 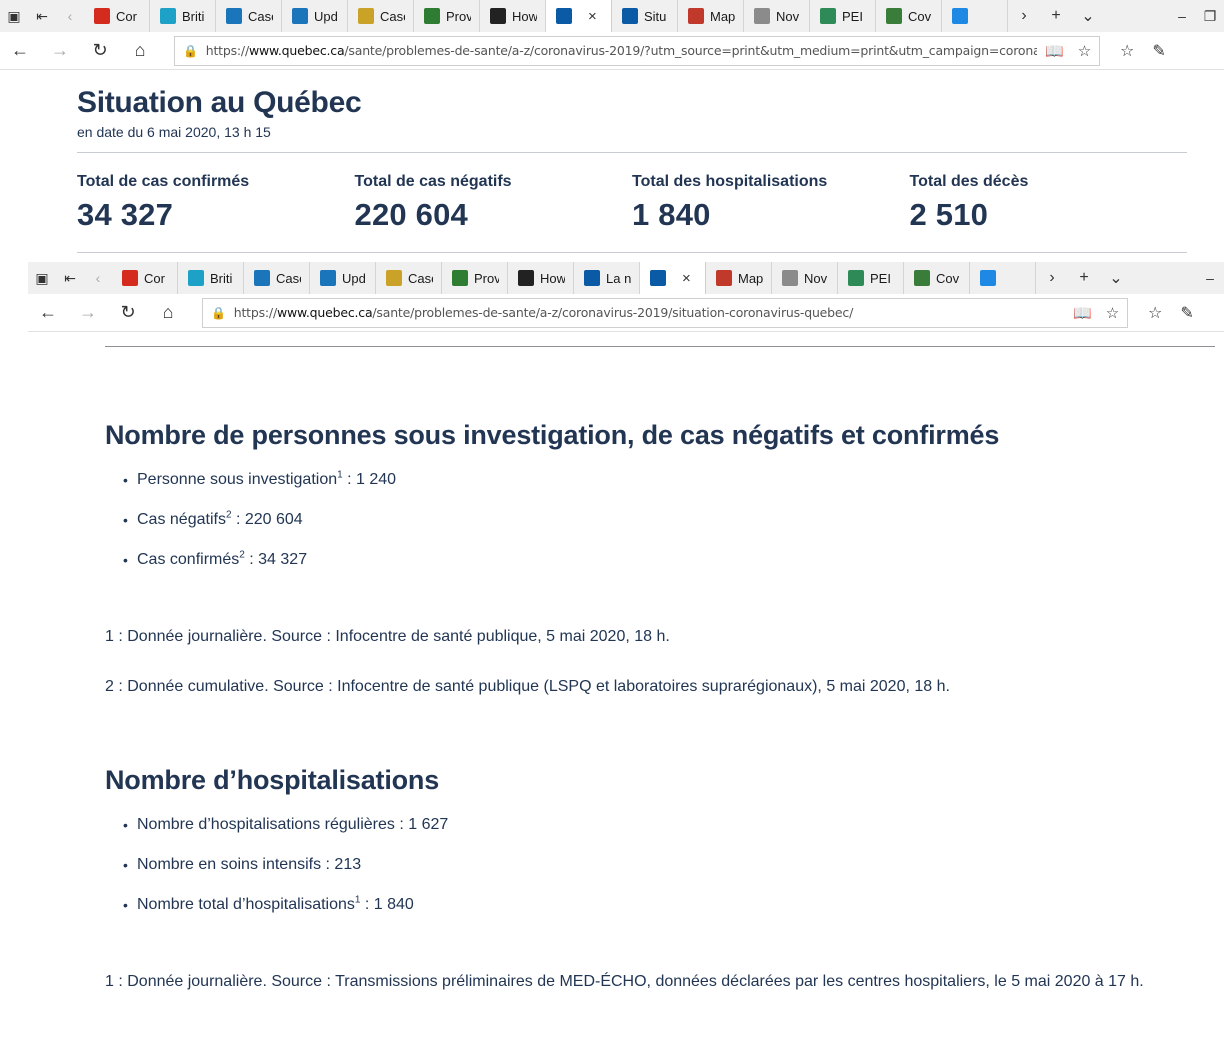 What do you see at coordinates (655, 16) in the screenshot?
I see `tab-label: Situ` at bounding box center [655, 16].